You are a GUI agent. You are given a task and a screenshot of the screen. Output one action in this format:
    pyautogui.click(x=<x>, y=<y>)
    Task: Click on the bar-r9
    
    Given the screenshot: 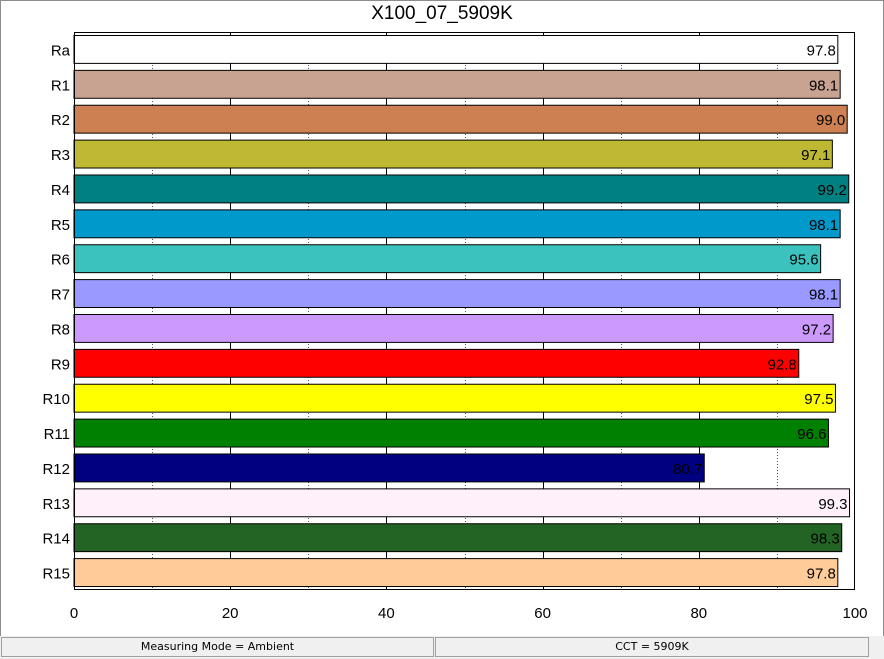 What is the action you would take?
    pyautogui.click(x=436, y=363)
    